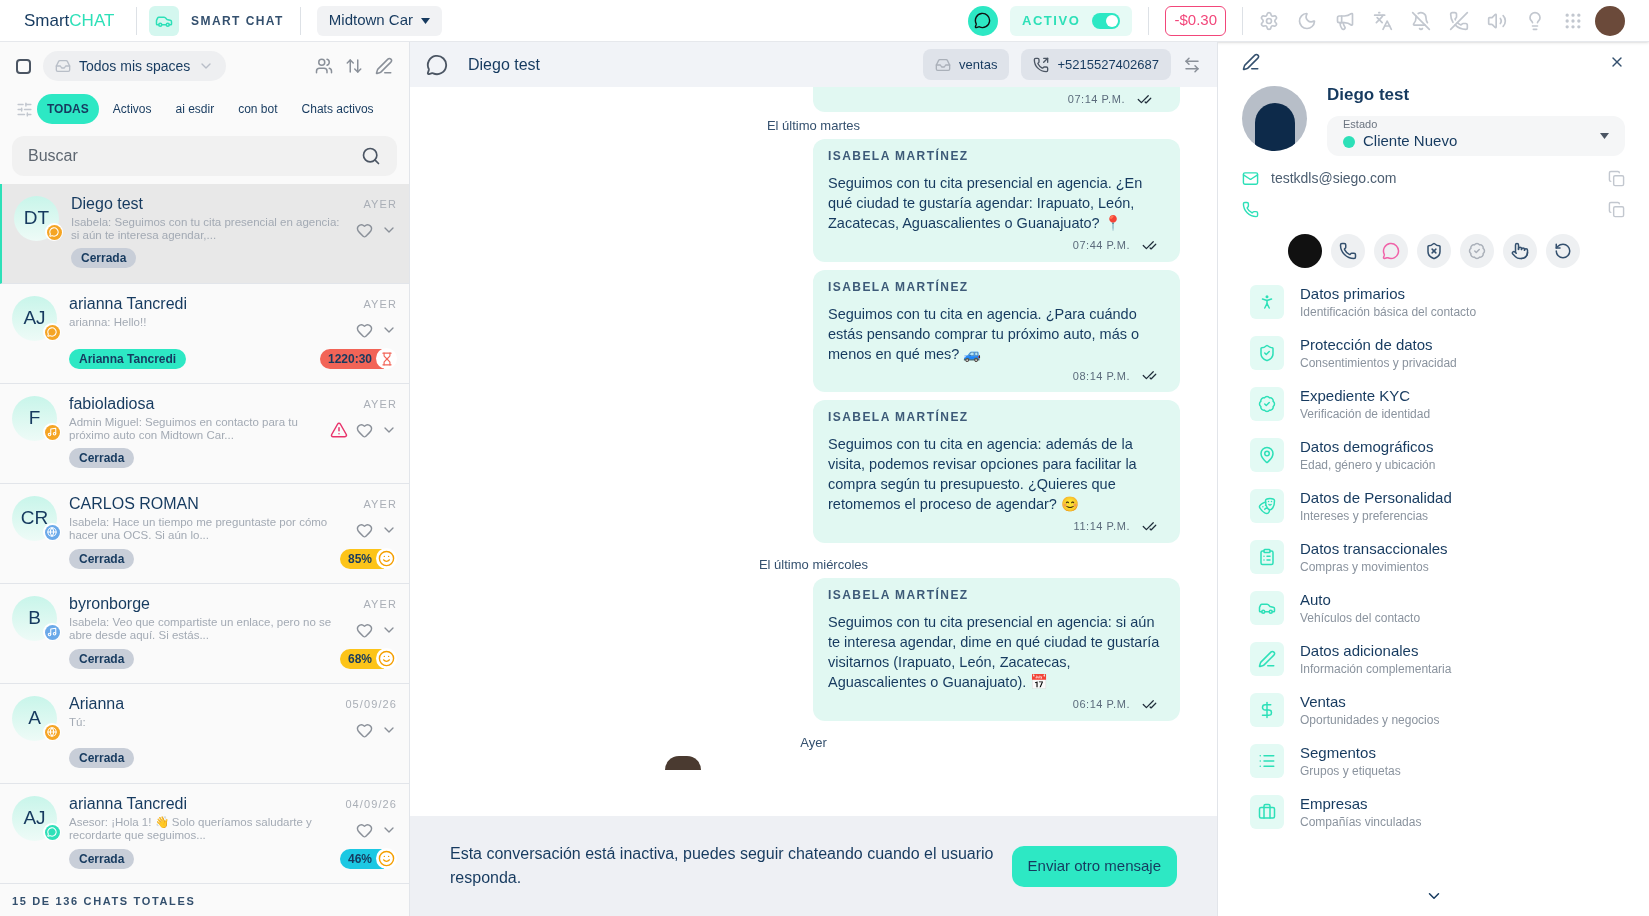  What do you see at coordinates (135, 66) in the screenshot?
I see `spaces-dropdown: Todos mis spaces` at bounding box center [135, 66].